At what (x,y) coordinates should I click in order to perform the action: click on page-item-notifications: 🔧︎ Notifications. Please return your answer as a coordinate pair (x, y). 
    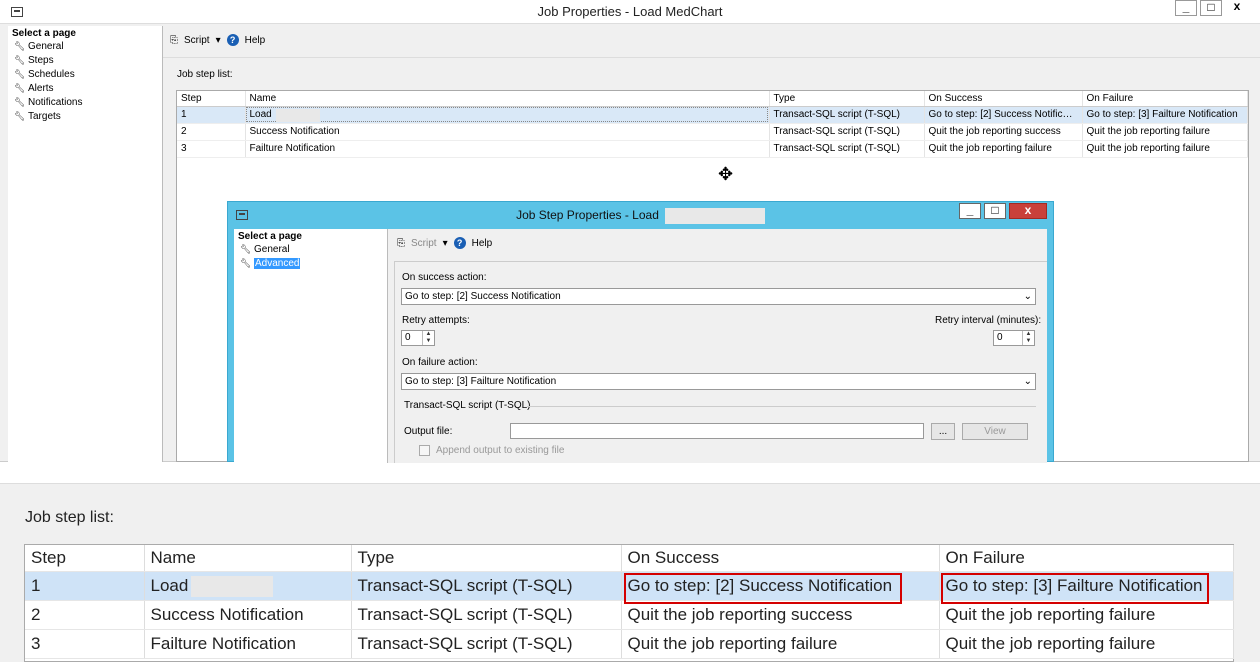
    Looking at the image, I should click on (85, 102).